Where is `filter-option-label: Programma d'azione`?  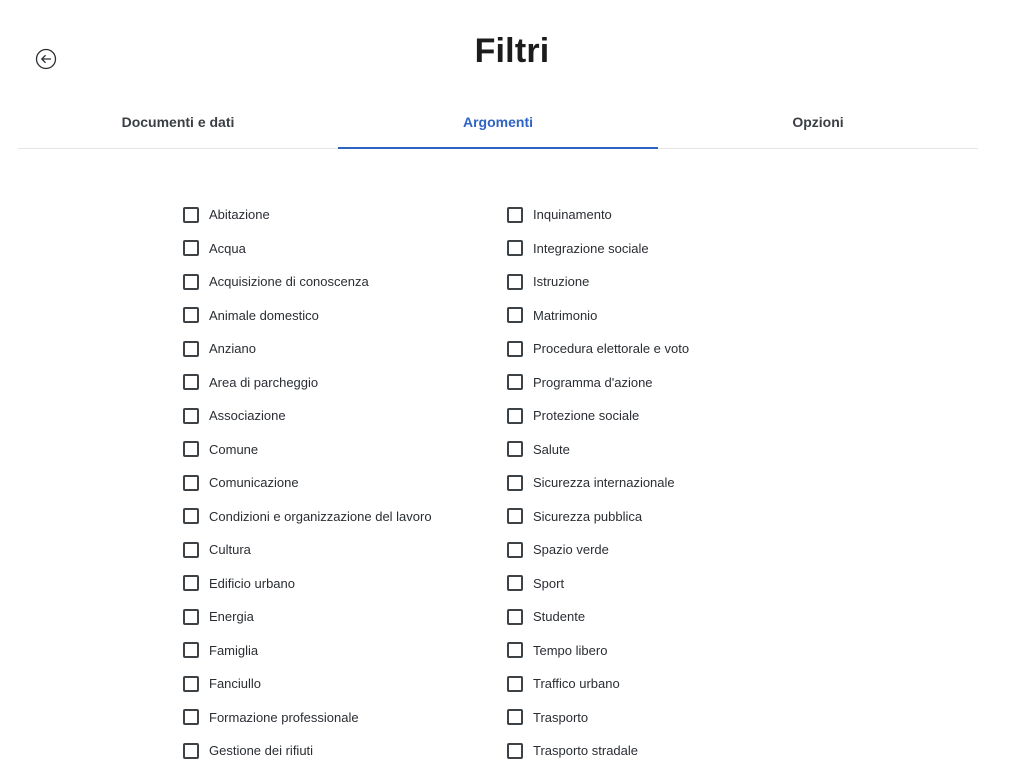
filter-option-label: Programma d'azione is located at coordinates (593, 382).